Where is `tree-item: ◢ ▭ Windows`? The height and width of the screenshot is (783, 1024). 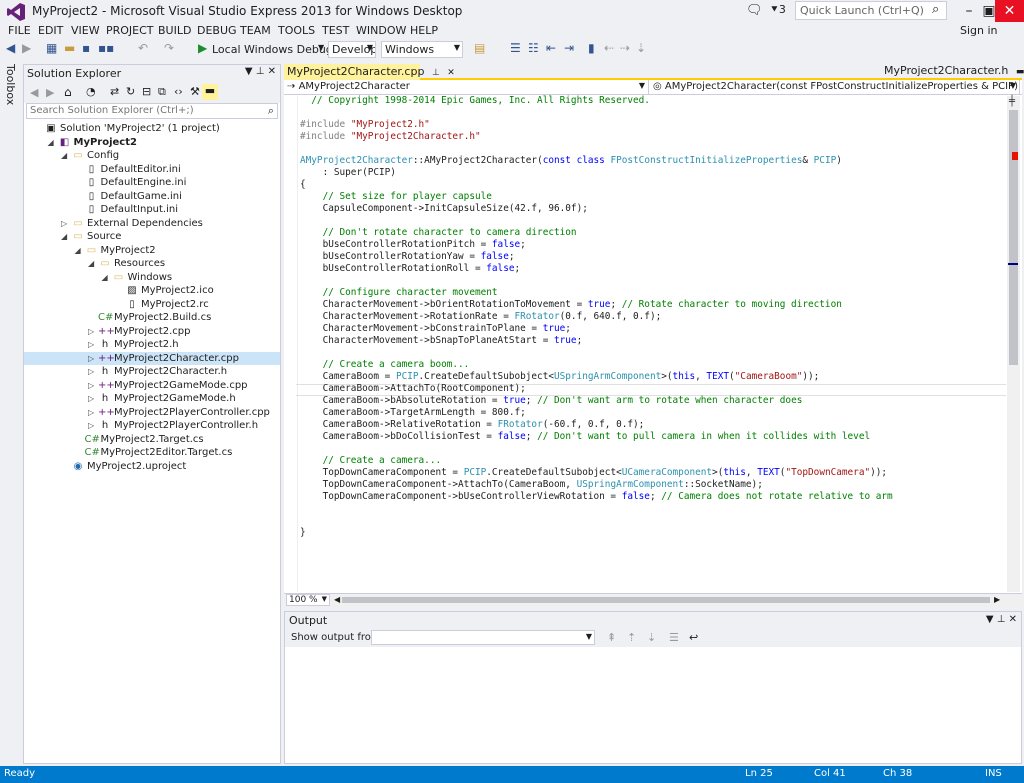
tree-item: ◢ ▭ Windows is located at coordinates (152, 278).